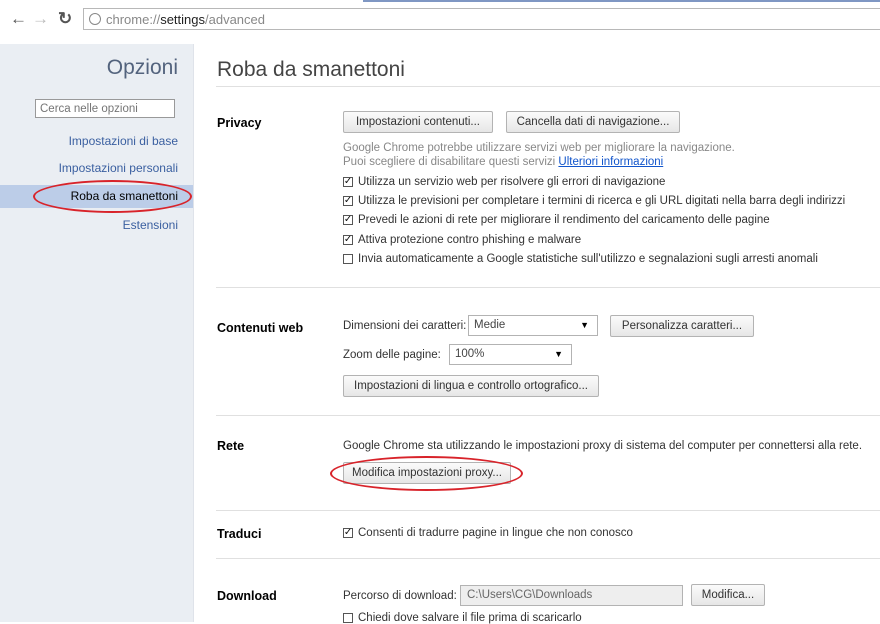 Image resolution: width=880 pixels, height=624 pixels. Describe the element at coordinates (96, 196) in the screenshot. I see `sidebar-item-advanced: Roba da smanettoni` at that location.